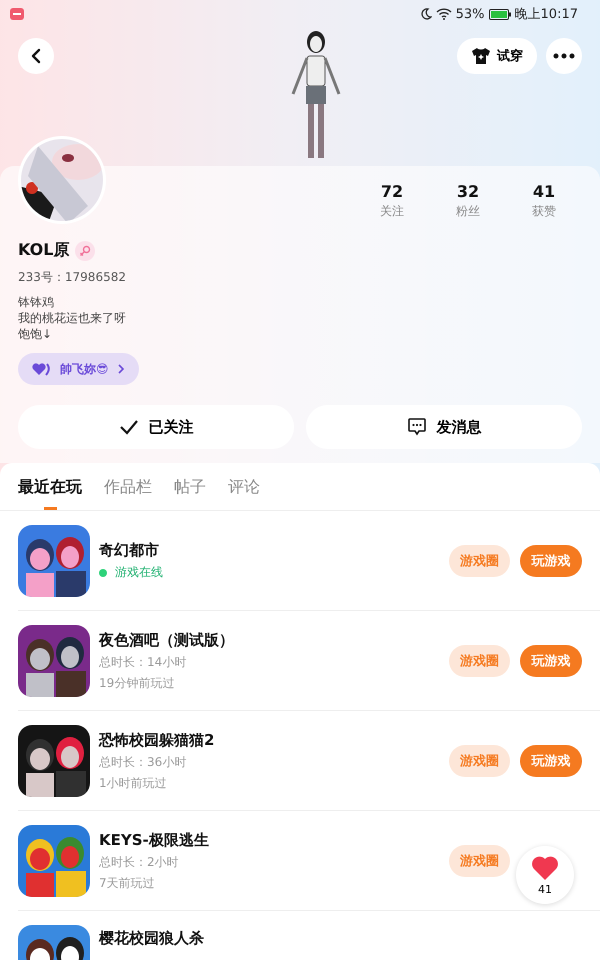 The image size is (600, 960). What do you see at coordinates (78, 369) in the screenshot?
I see `fan-badge: 帥飞妳😎` at bounding box center [78, 369].